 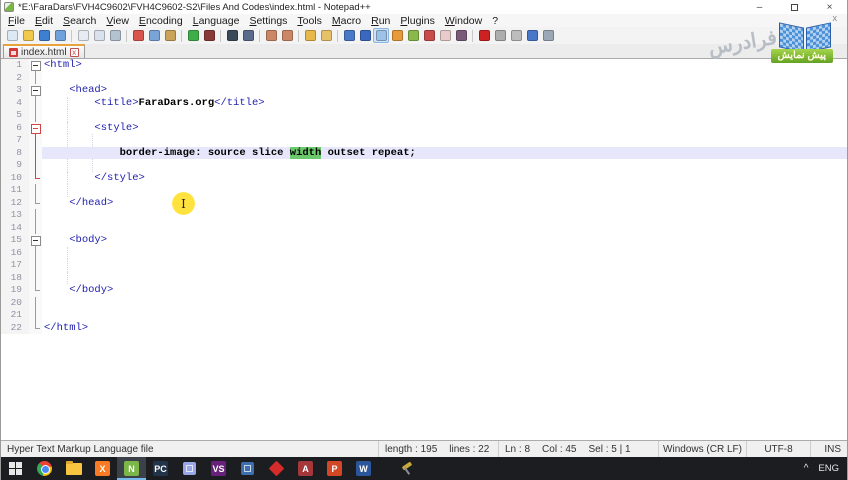 What do you see at coordinates (532, 35) in the screenshot?
I see `run-macro-multi-icon` at bounding box center [532, 35].